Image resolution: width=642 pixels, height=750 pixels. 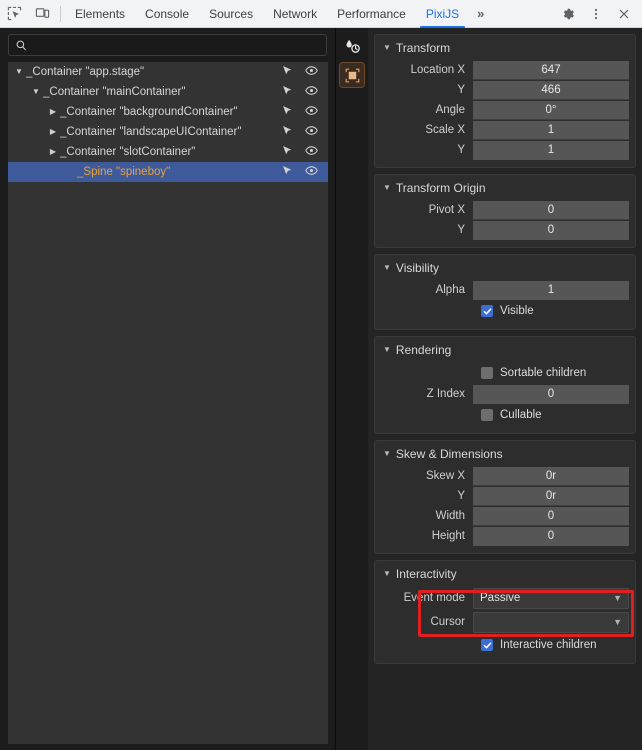 I want to click on search-box, so click(x=167, y=45).